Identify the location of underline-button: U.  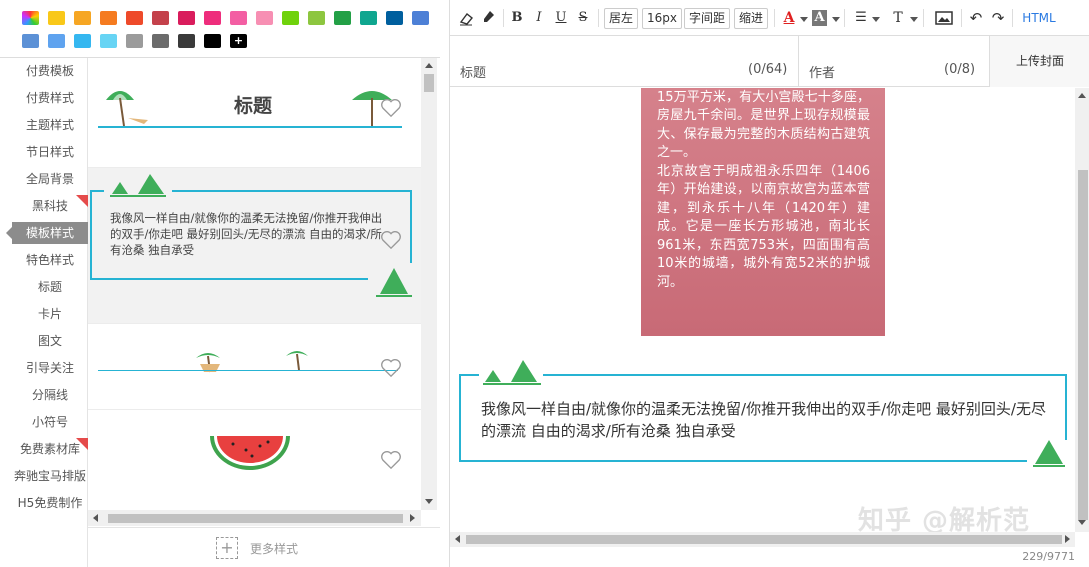
(561, 18).